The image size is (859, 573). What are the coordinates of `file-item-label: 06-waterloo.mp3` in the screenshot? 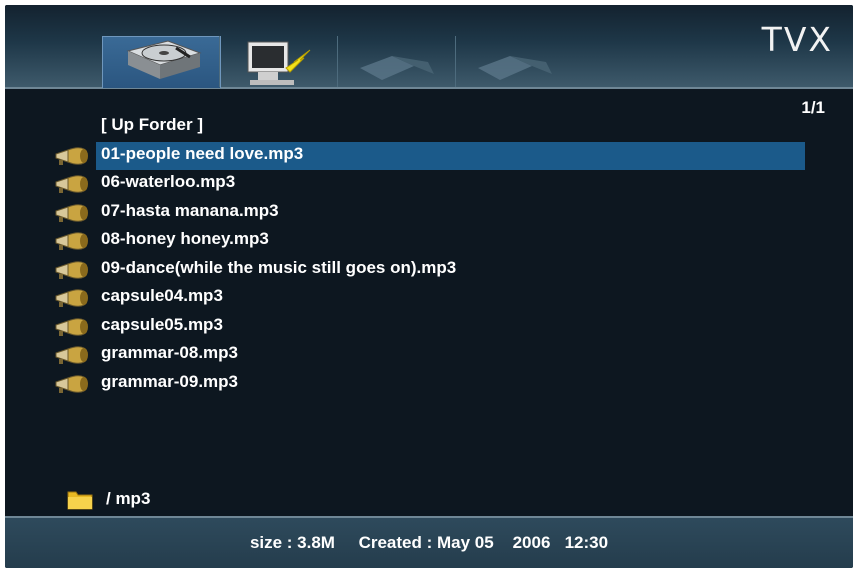 It's located at (168, 181).